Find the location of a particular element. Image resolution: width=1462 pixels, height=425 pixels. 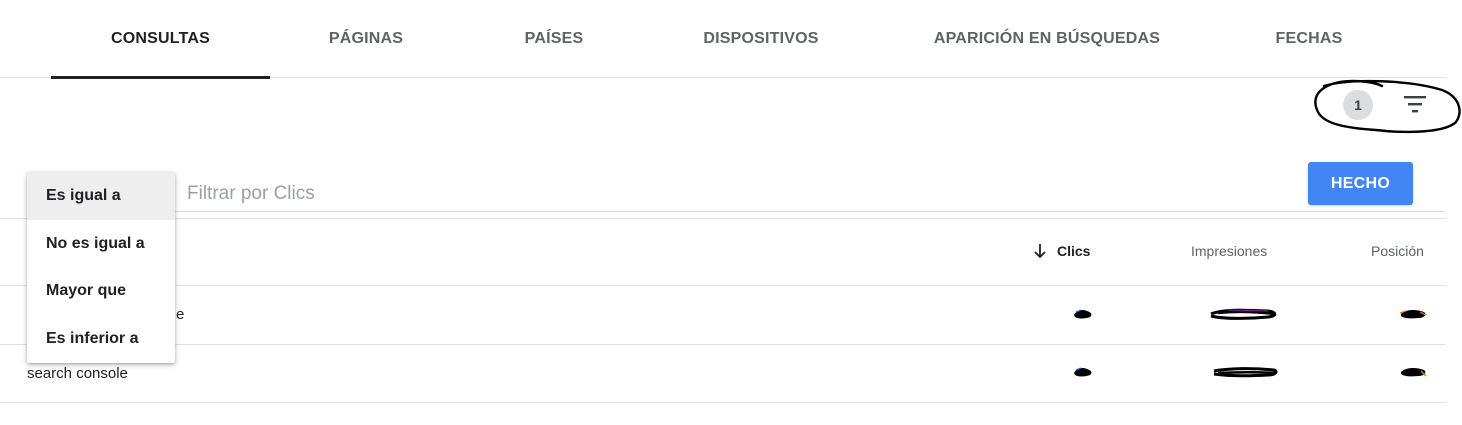

filter-value-input is located at coordinates (687, 194).